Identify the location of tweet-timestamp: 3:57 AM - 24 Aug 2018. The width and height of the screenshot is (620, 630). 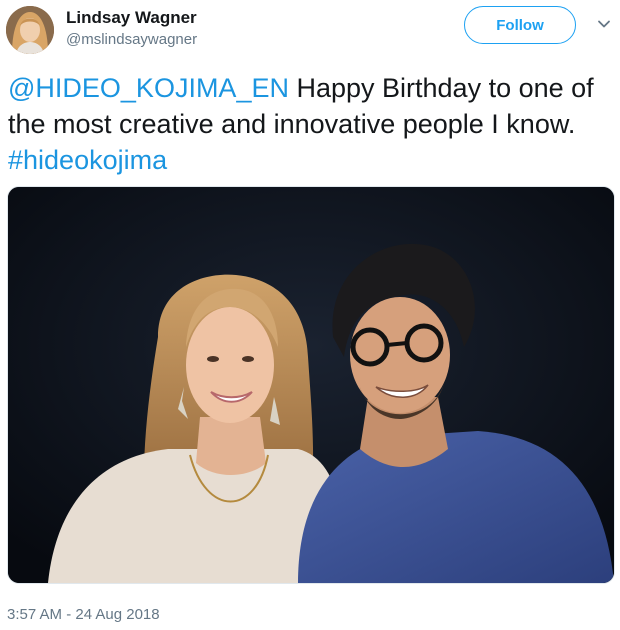
(83, 614).